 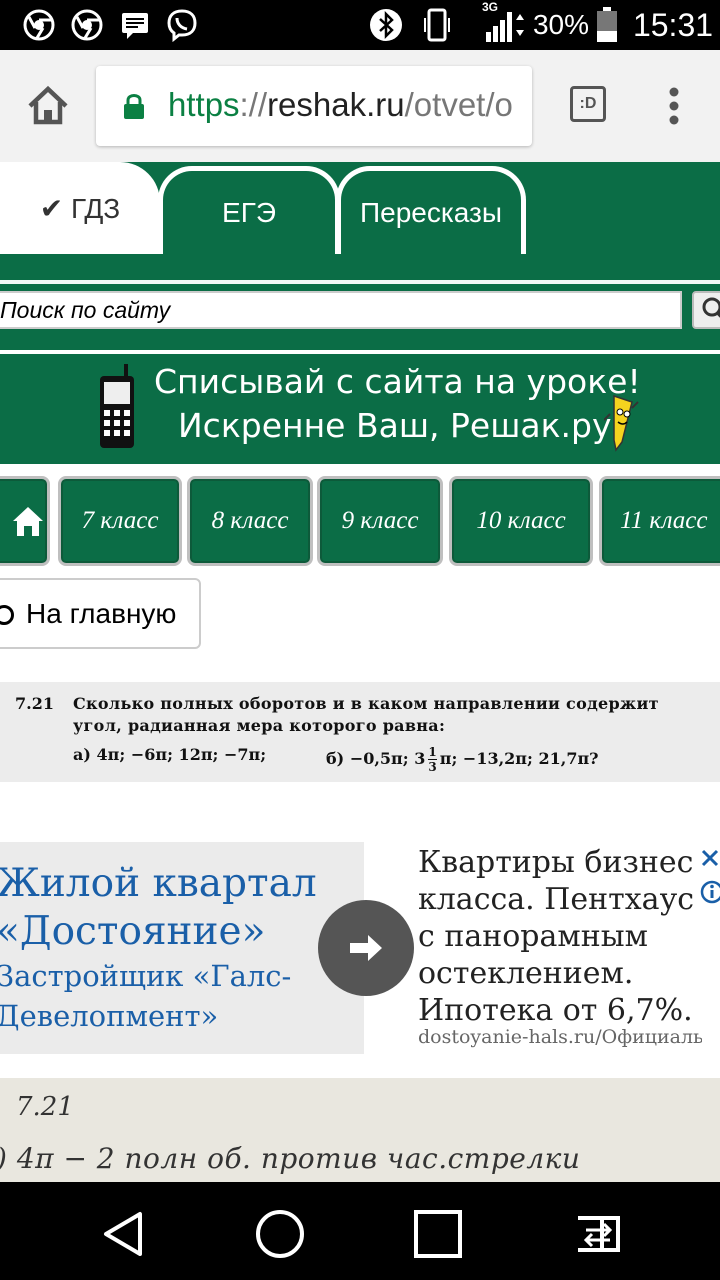 I want to click on battery-icon, so click(x=607, y=24).